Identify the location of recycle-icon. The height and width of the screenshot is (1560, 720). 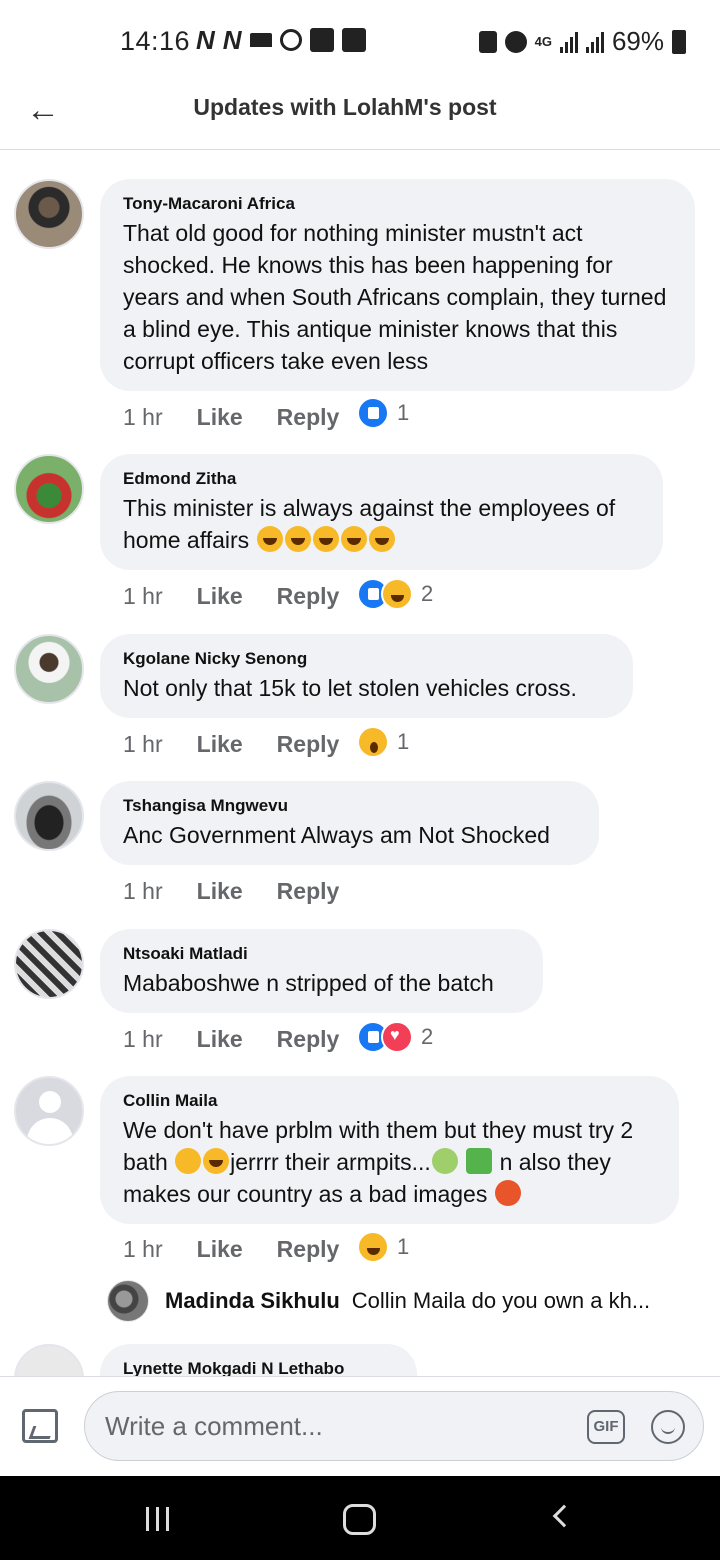
(487, 41).